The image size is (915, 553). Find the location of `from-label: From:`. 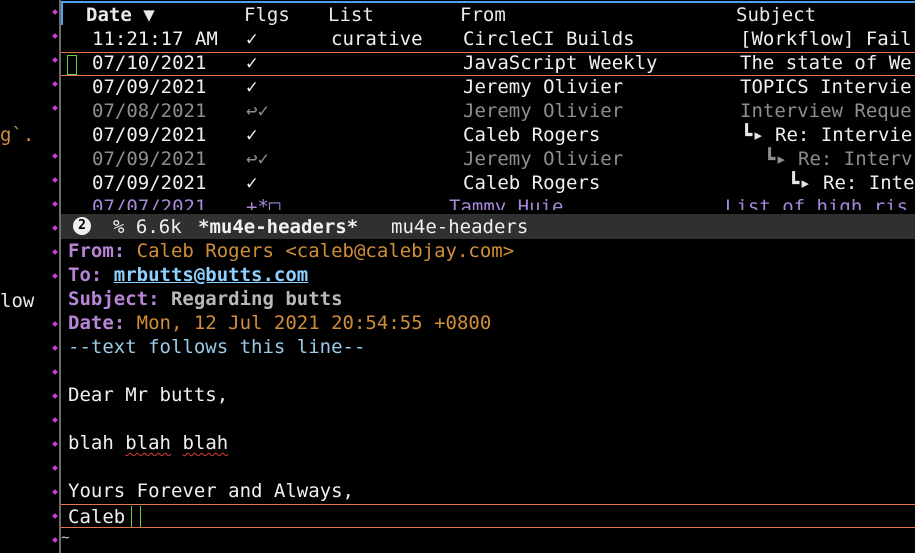

from-label: From: is located at coordinates (97, 251).